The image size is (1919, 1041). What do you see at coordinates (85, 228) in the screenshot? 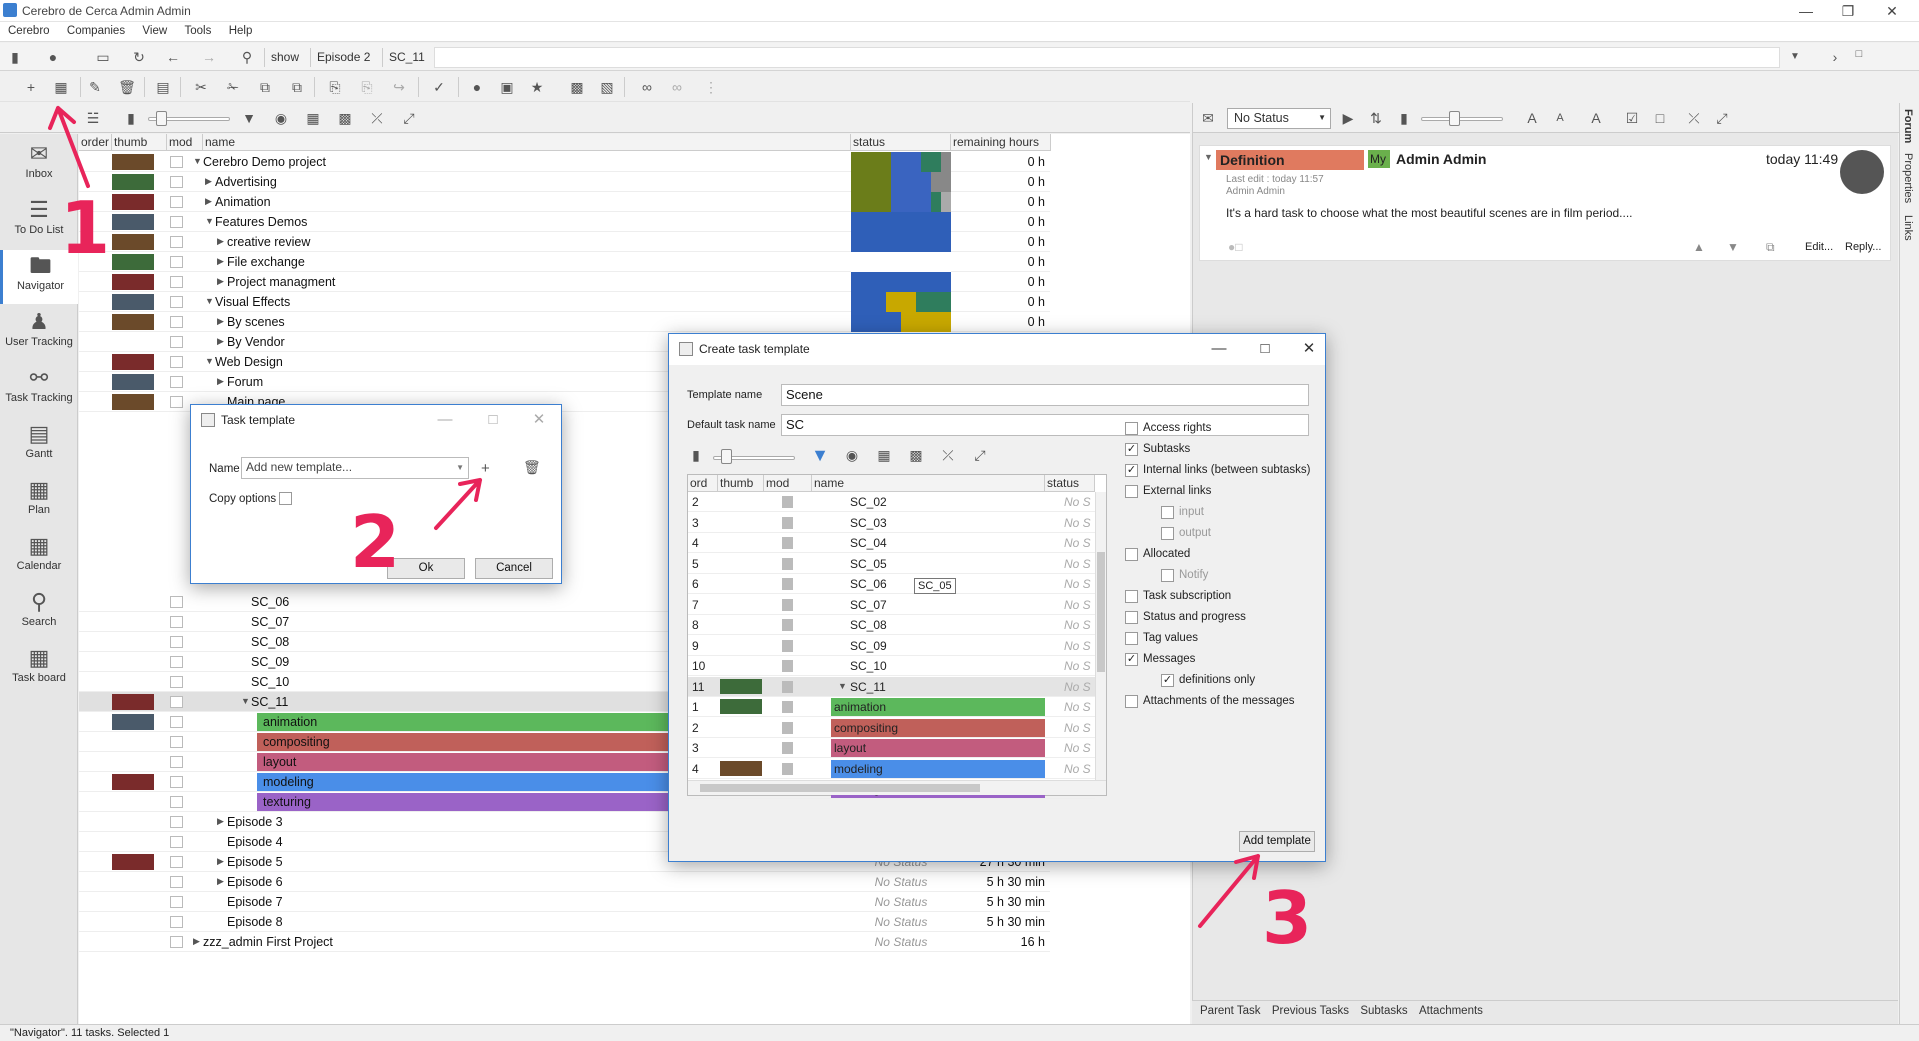
I see `annotation-number-1: 1` at bounding box center [85, 228].